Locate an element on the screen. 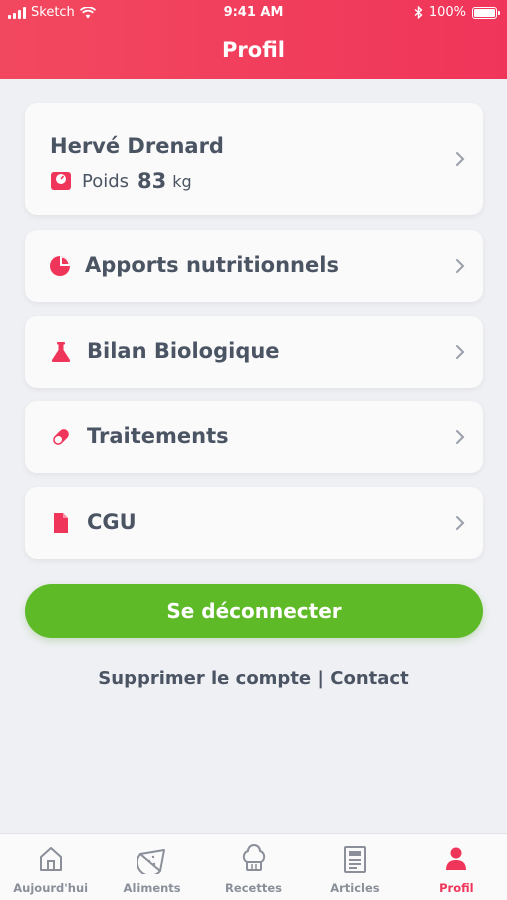 This screenshot has height=900, width=507. tab-label: Articles is located at coordinates (355, 888).